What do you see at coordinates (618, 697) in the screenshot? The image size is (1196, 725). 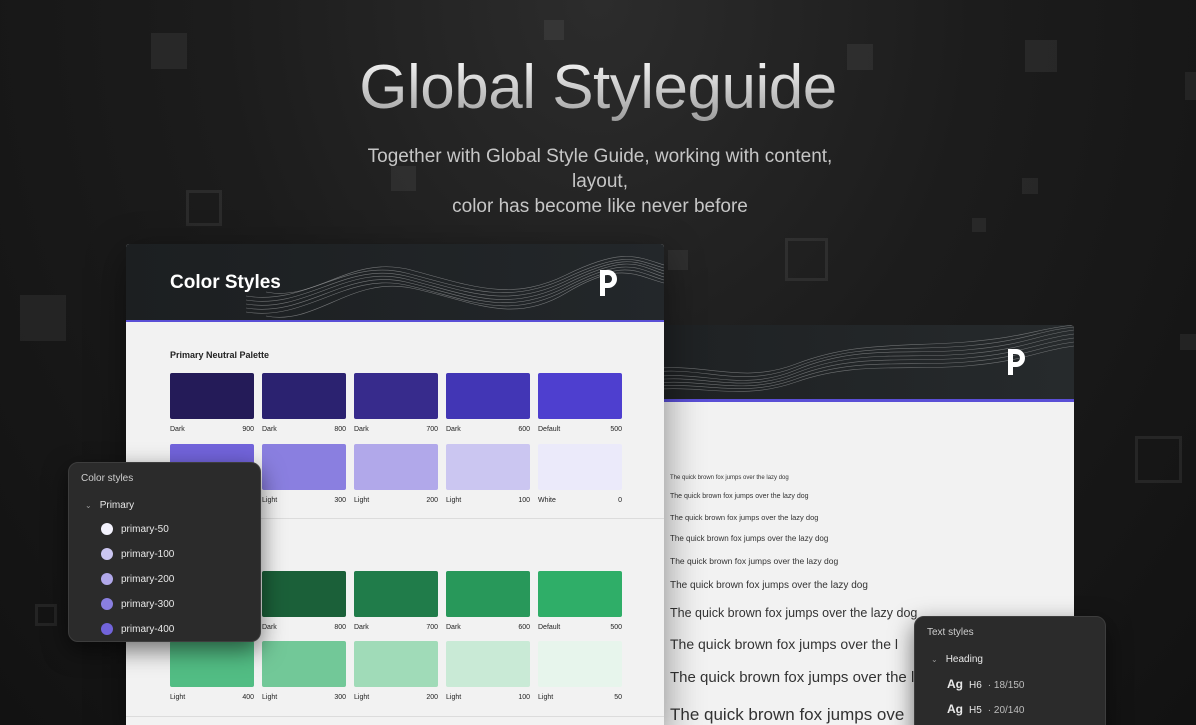 I see `swatch-value: 50` at bounding box center [618, 697].